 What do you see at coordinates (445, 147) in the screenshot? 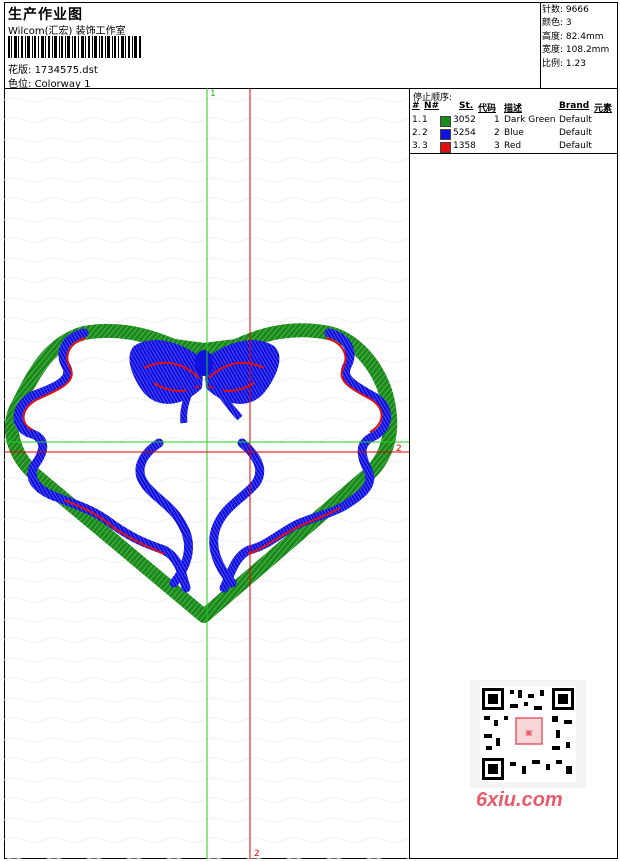
I see `color-swatch-red` at bounding box center [445, 147].